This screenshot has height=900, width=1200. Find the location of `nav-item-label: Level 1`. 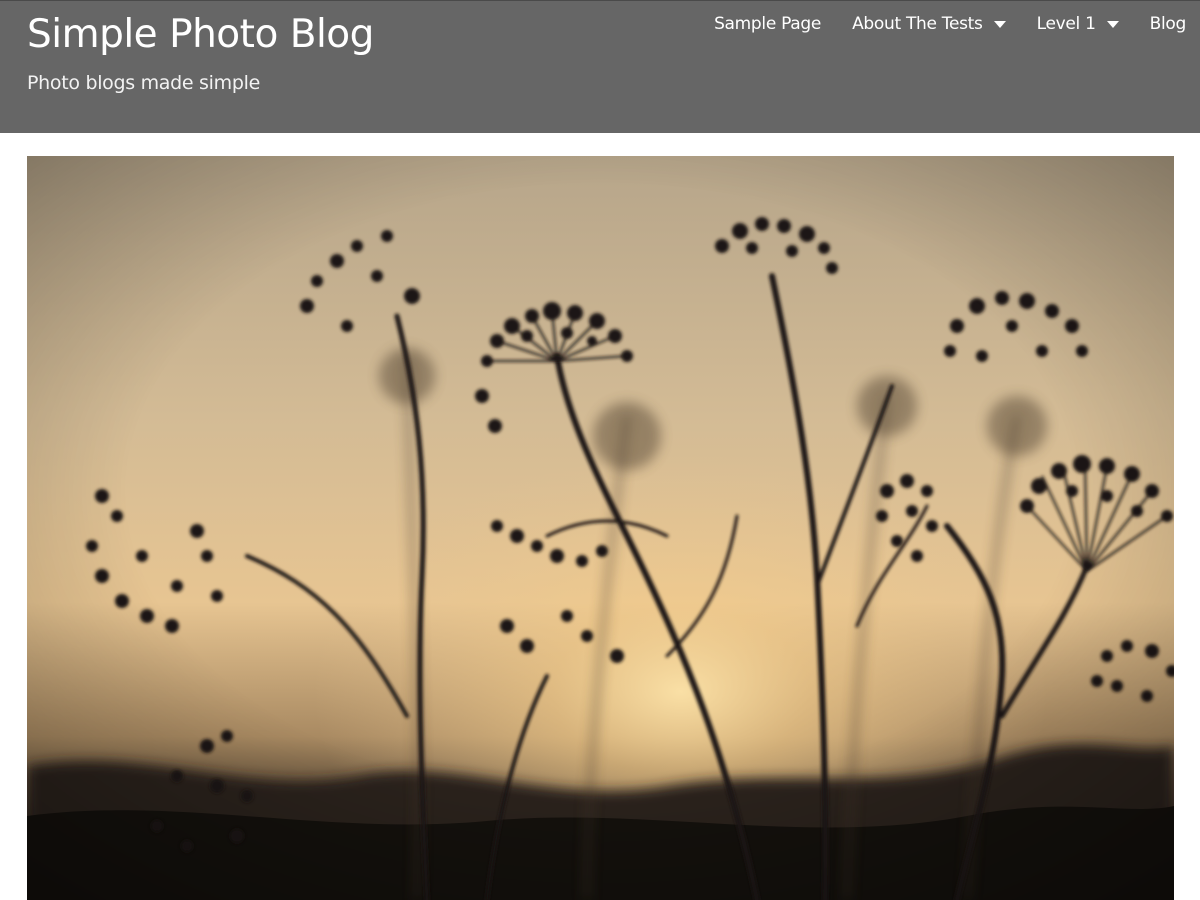

nav-item-label: Level 1 is located at coordinates (1066, 24).